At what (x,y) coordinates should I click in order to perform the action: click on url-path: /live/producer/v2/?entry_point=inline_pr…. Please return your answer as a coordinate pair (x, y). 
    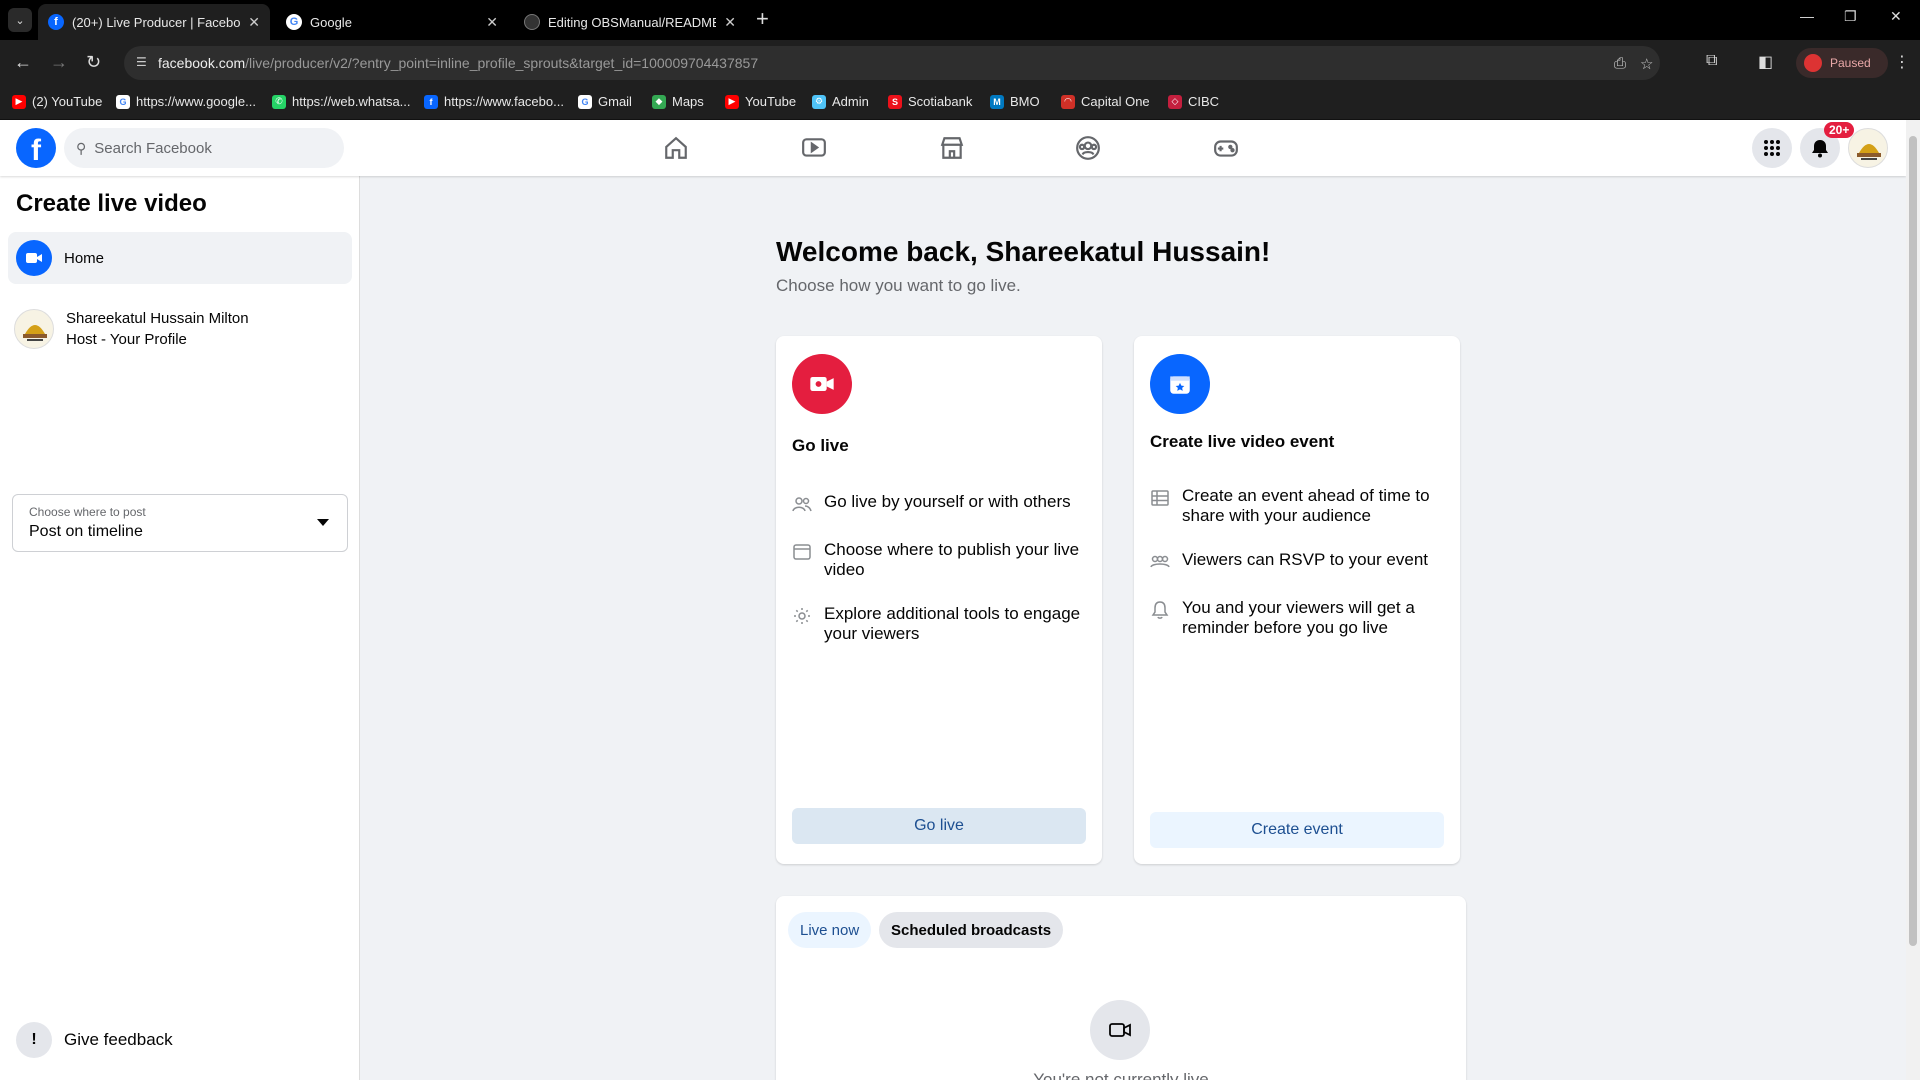
    Looking at the image, I should click on (502, 63).